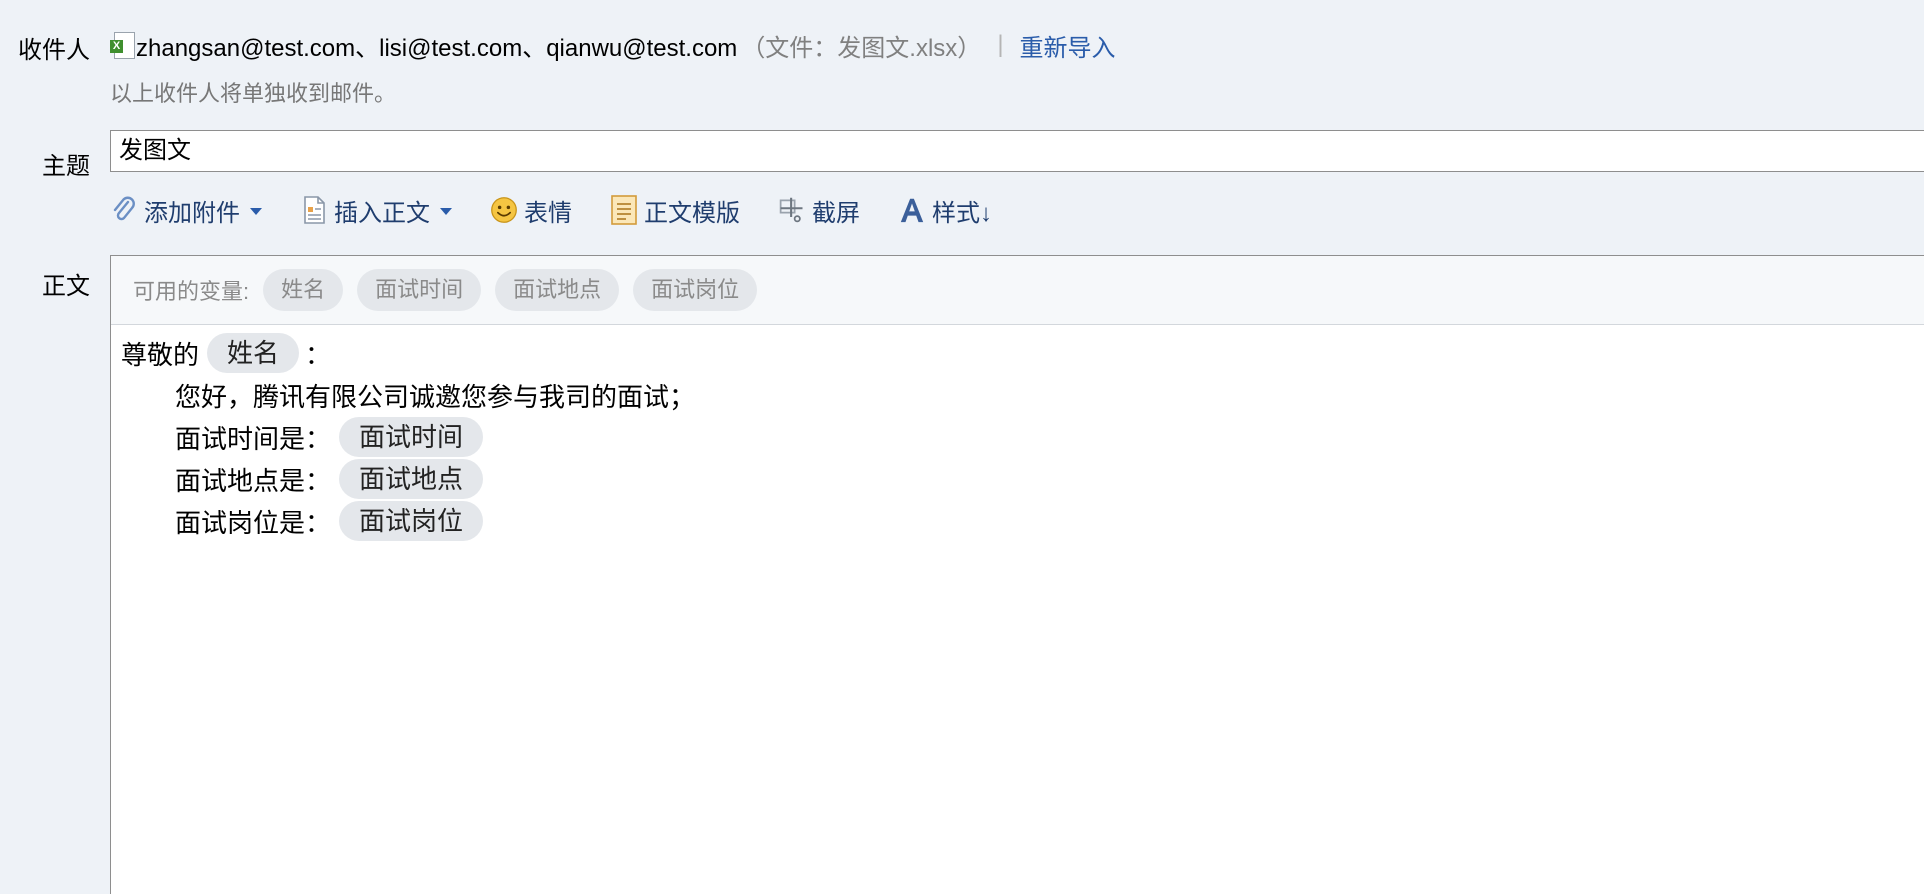 The height and width of the screenshot is (894, 1924). I want to click on inline-variable-interview-position: 面试岗位, so click(411, 521).